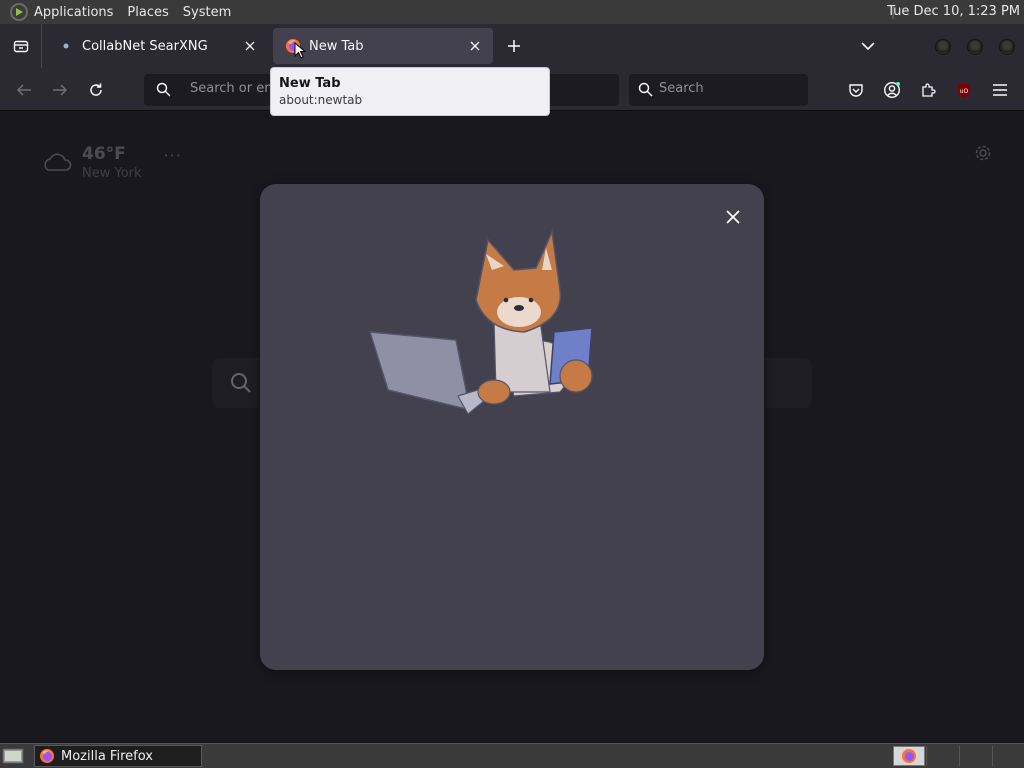  Describe the element at coordinates (73, 12) in the screenshot. I see `applications-menu: Applications` at that location.